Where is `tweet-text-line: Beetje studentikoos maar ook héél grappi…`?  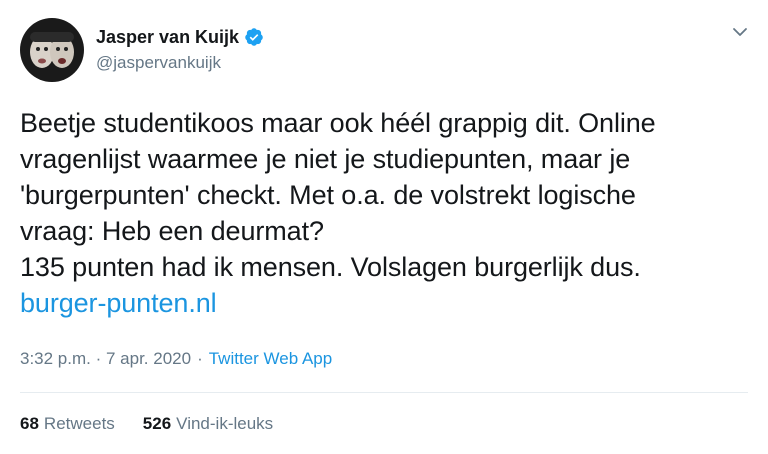 tweet-text-line: Beetje studentikoos maar ook héél grappi… is located at coordinates (338, 123).